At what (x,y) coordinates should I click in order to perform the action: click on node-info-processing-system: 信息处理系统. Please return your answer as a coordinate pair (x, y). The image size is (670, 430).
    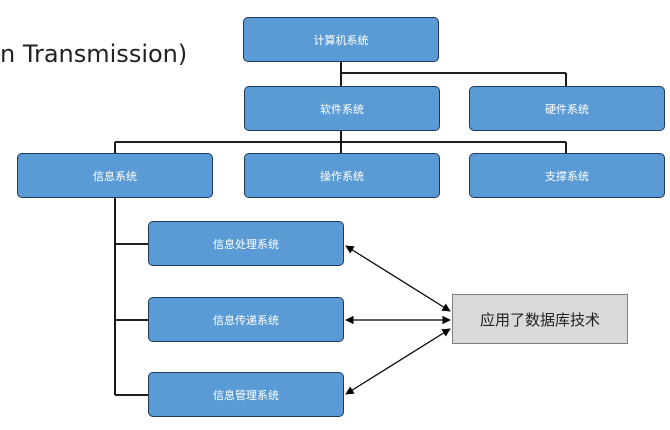
    Looking at the image, I should click on (246, 243).